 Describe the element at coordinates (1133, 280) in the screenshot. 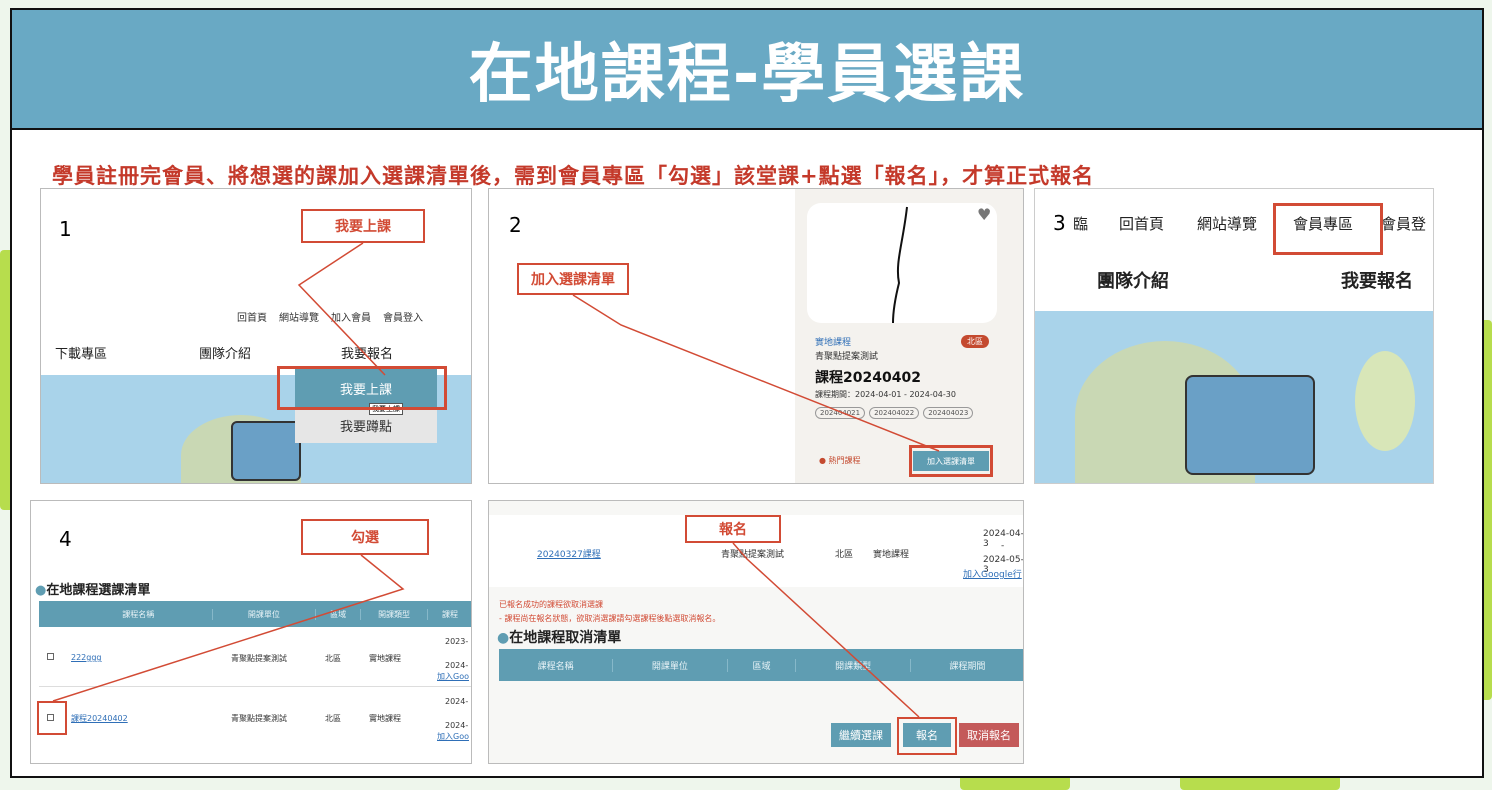

I see `menu-team: 團隊介紹` at that location.